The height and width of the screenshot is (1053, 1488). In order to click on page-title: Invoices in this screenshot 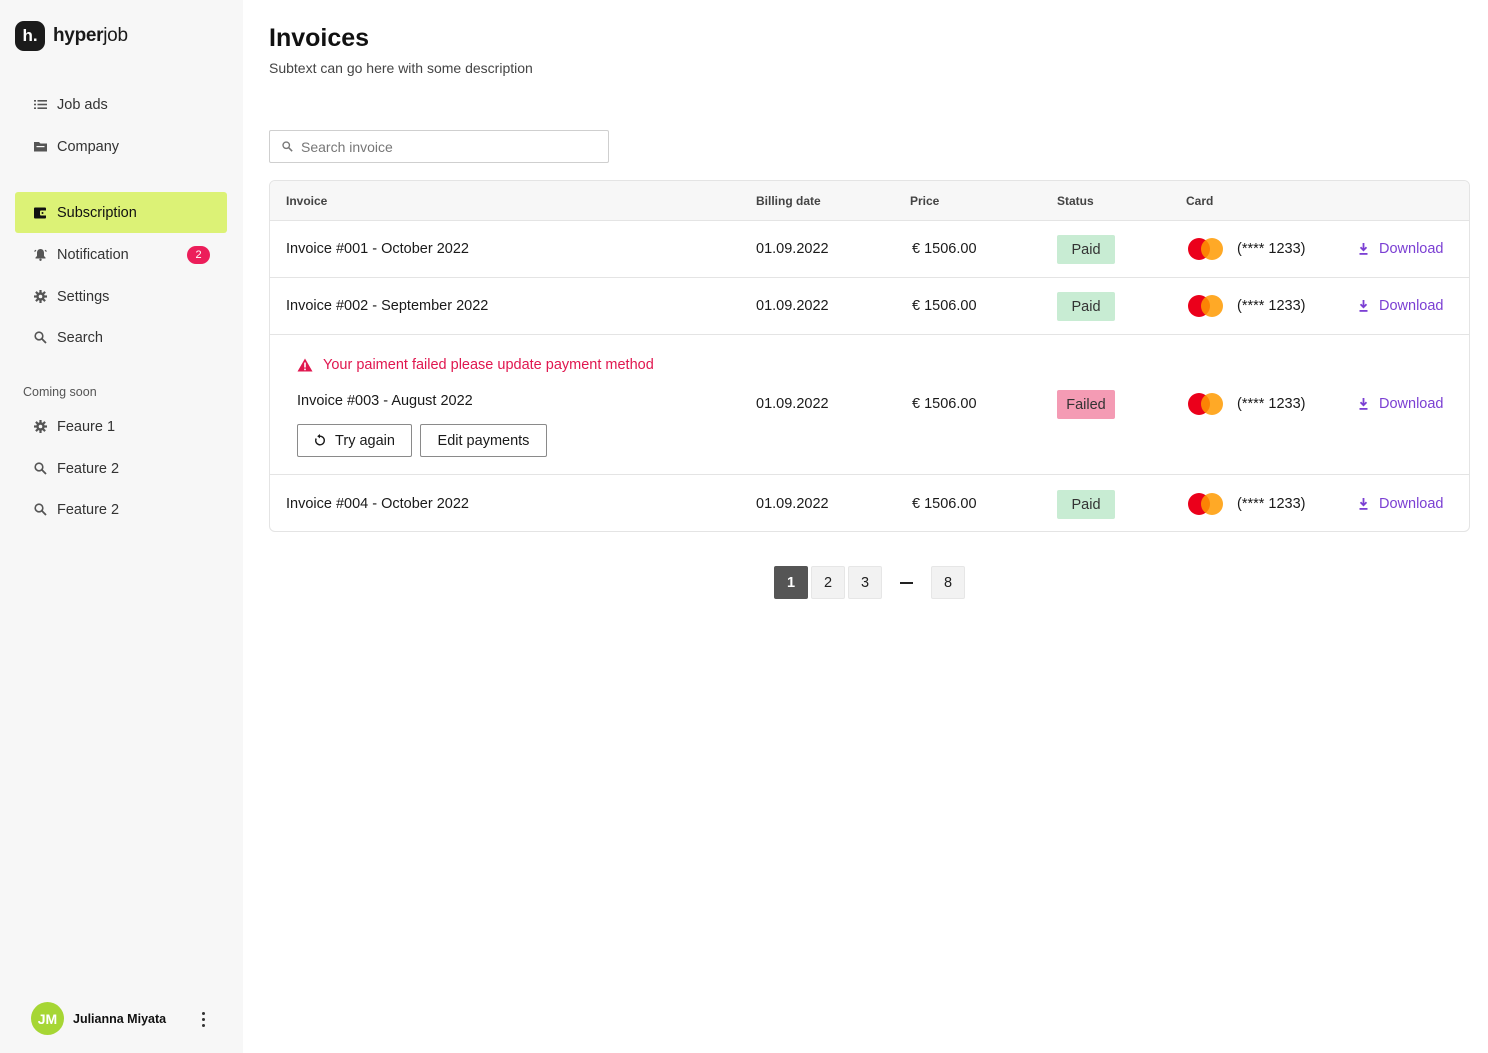, I will do `click(319, 38)`.